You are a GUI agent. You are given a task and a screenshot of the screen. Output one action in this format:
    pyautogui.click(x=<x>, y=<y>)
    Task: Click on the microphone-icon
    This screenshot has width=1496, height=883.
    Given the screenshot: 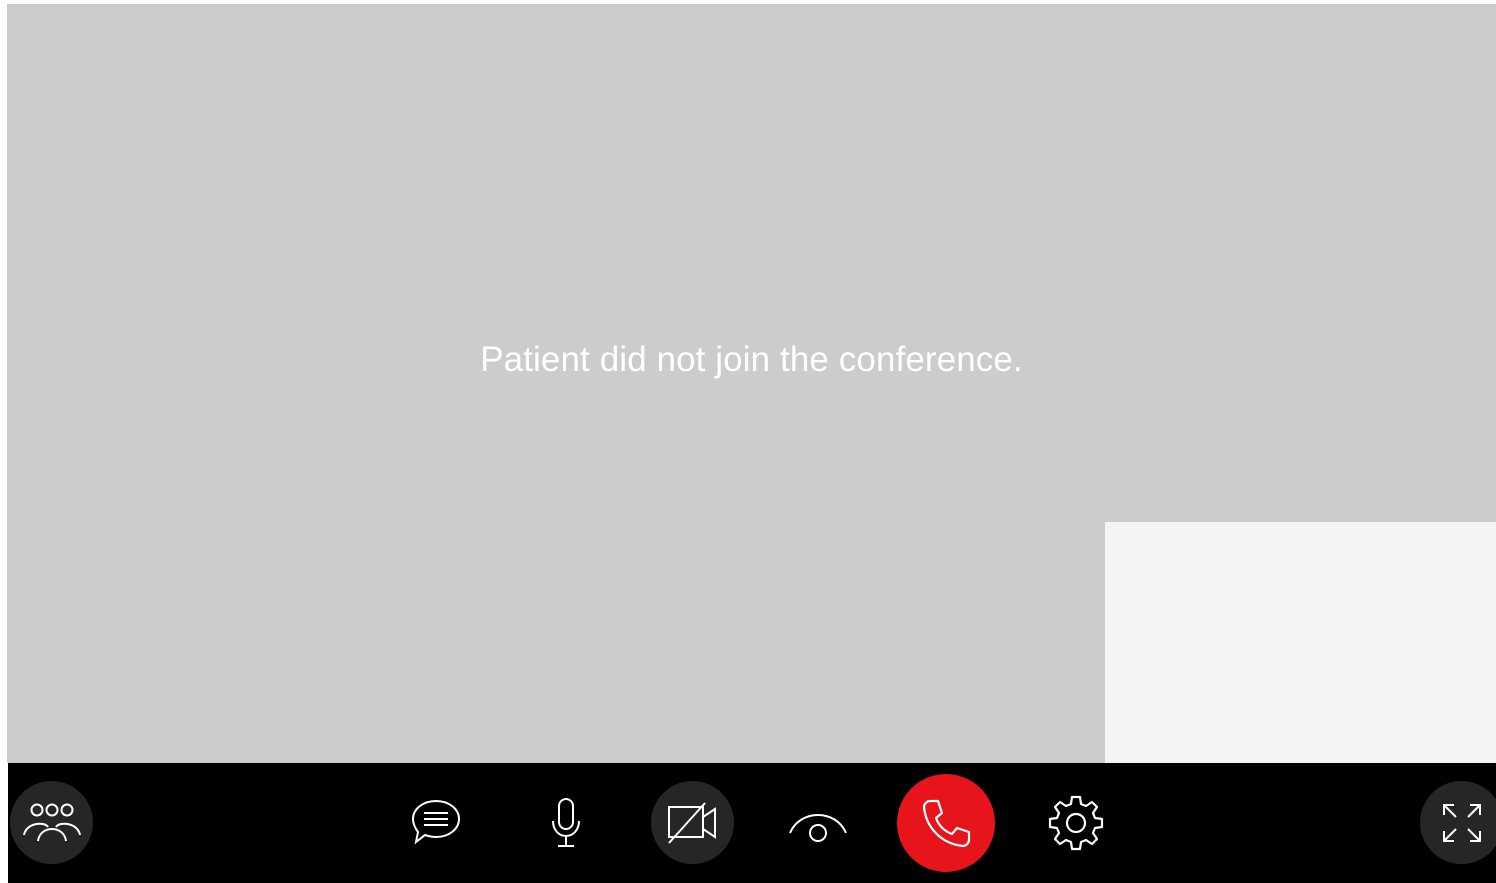 What is the action you would take?
    pyautogui.click(x=566, y=823)
    